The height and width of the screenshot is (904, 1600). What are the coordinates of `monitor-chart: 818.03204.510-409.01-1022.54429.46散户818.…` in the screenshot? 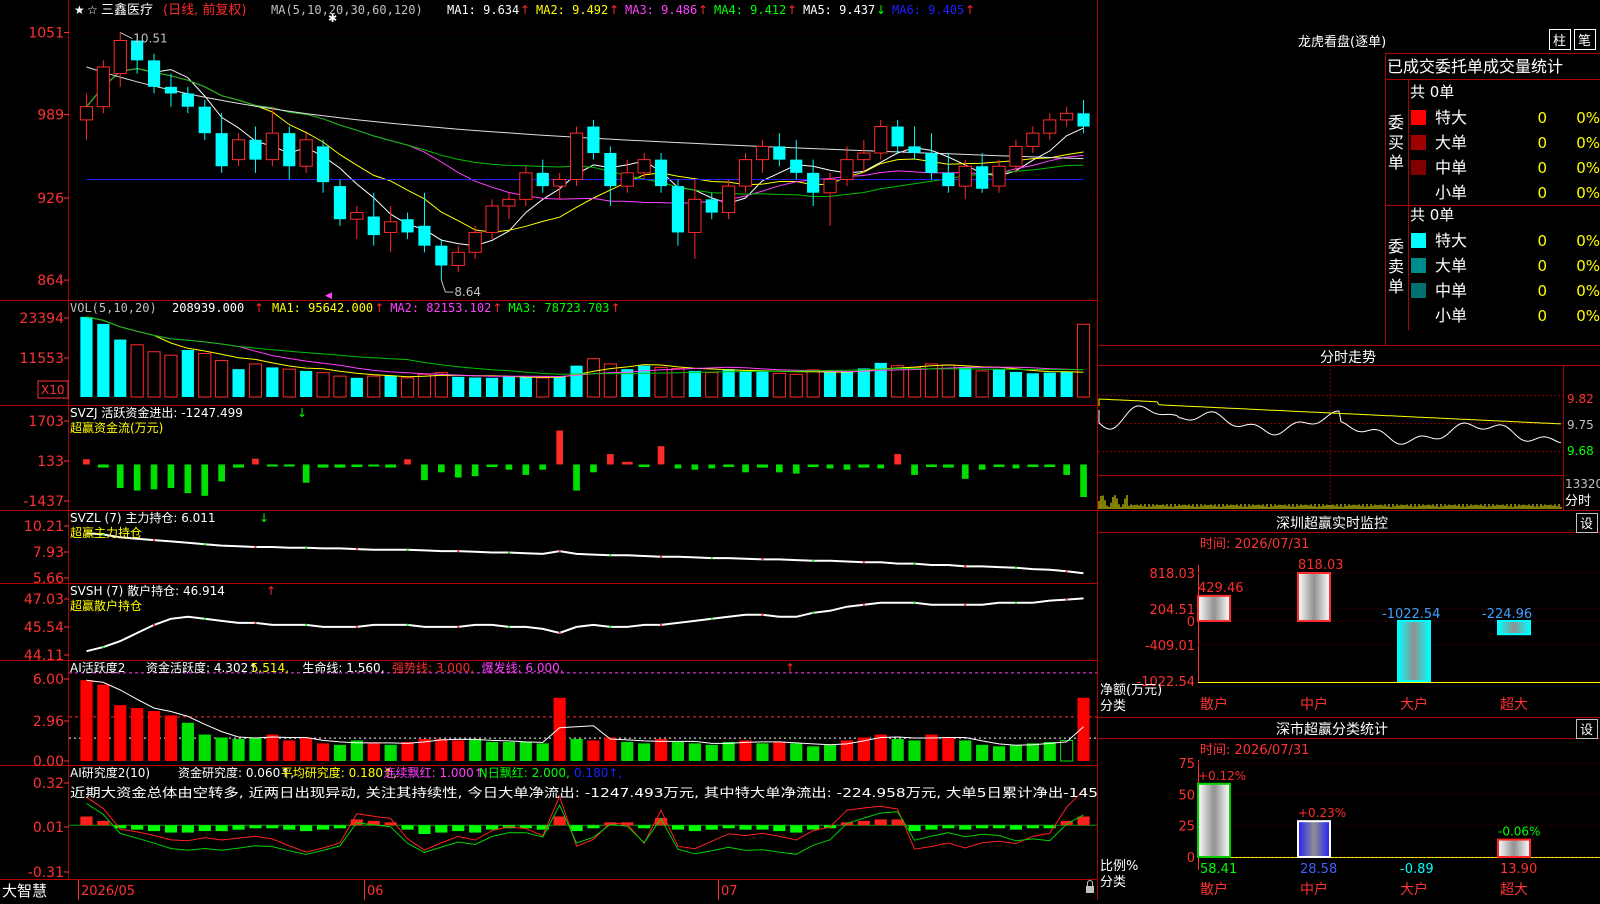 It's located at (1368, 635).